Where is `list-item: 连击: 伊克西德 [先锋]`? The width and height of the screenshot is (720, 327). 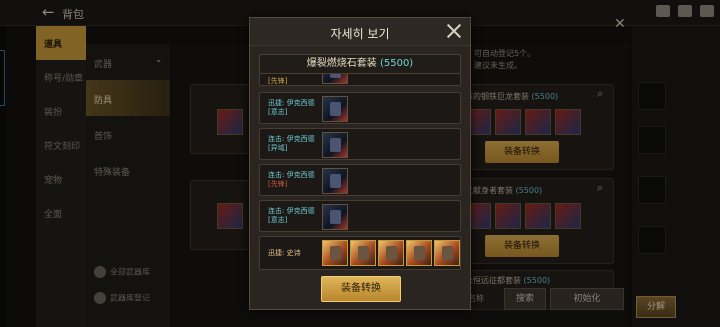
list-item: 连击: 伊克西德 [先锋] is located at coordinates (360, 180).